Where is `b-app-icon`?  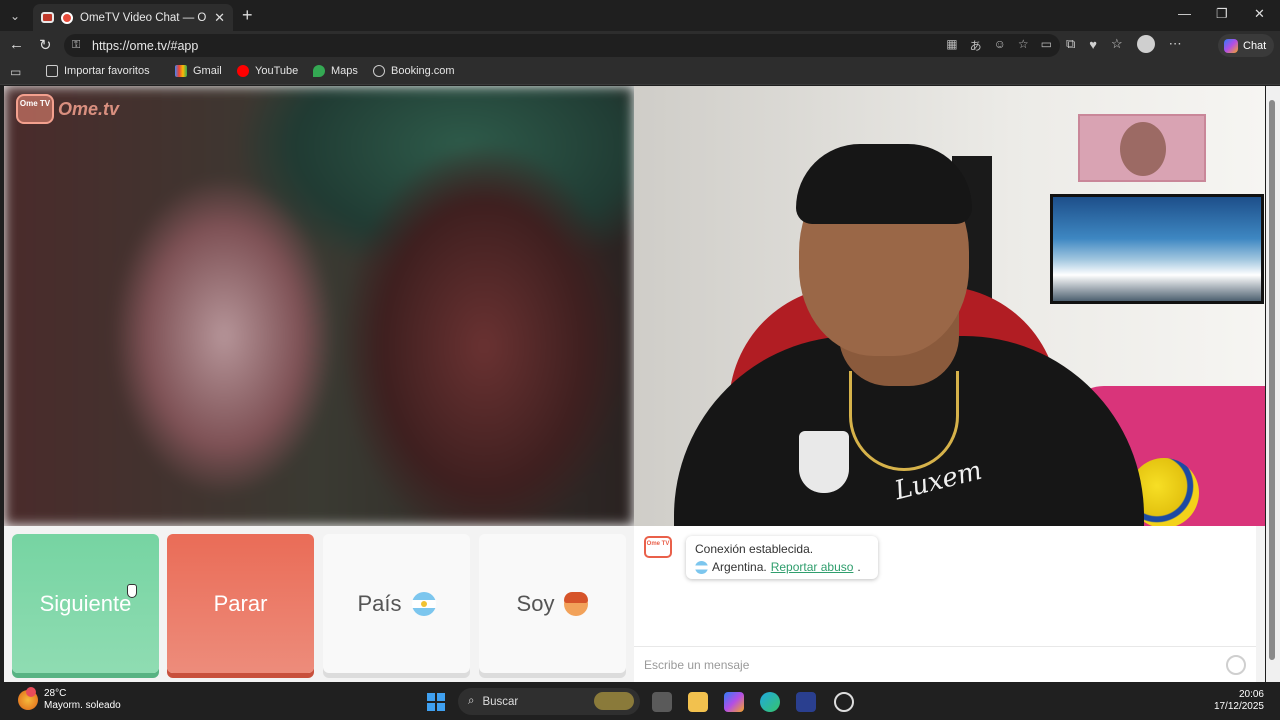 b-app-icon is located at coordinates (806, 702).